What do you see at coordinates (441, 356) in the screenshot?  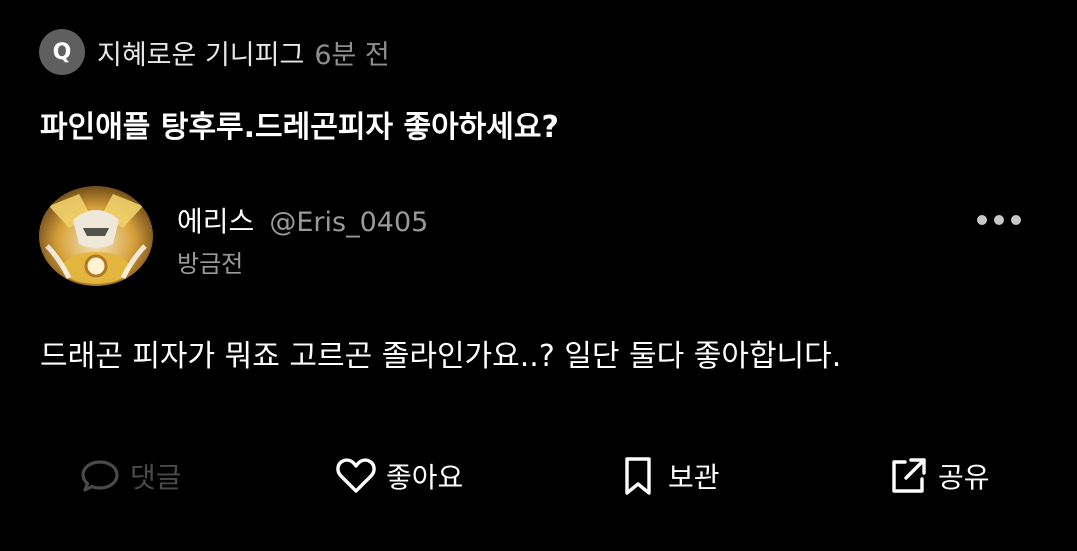 I see `answer-text: 드래곤 피자가 뭐죠 고르곤 졸라인가요..? 일단 둘다 좋아합니다.` at bounding box center [441, 356].